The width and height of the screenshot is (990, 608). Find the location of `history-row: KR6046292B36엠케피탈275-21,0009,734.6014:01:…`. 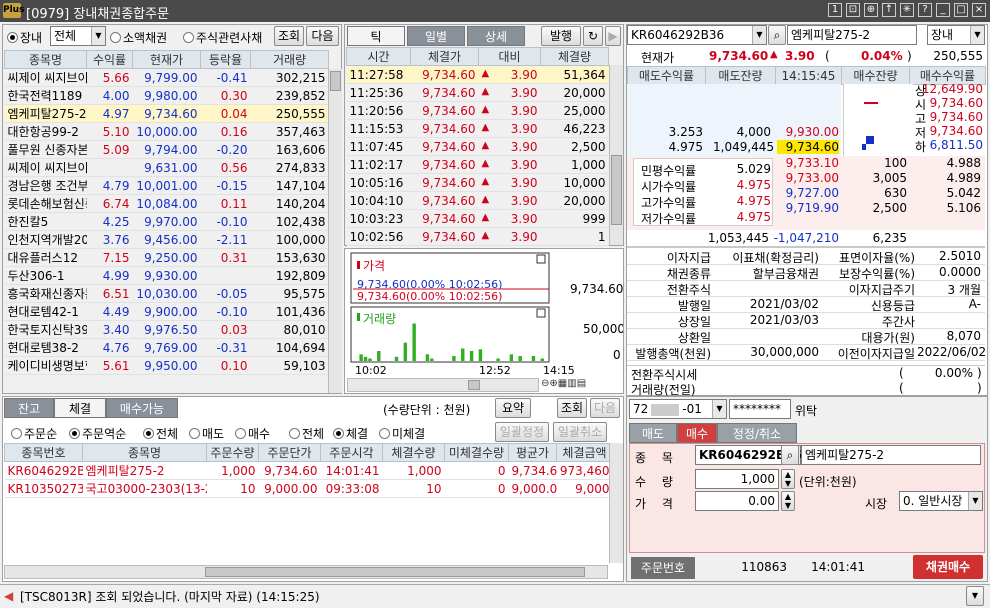

history-row: KR6046292B36엠케피탈275-21,0009,734.6014:01:… is located at coordinates (308, 470).